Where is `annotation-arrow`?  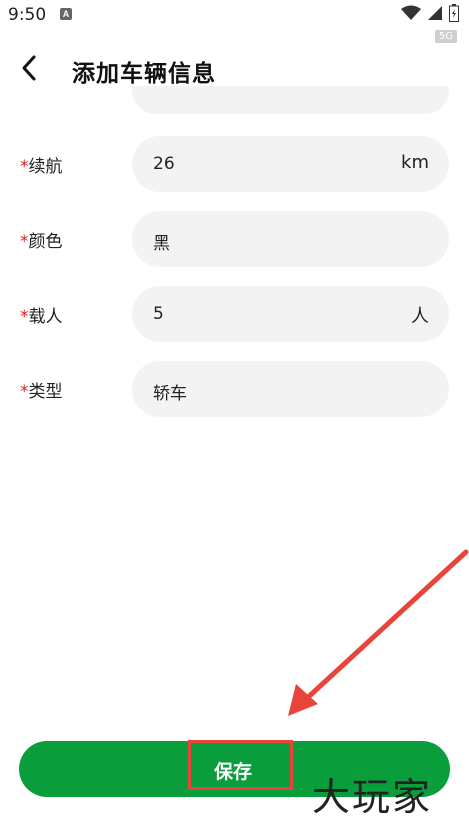 annotation-arrow is located at coordinates (378, 632).